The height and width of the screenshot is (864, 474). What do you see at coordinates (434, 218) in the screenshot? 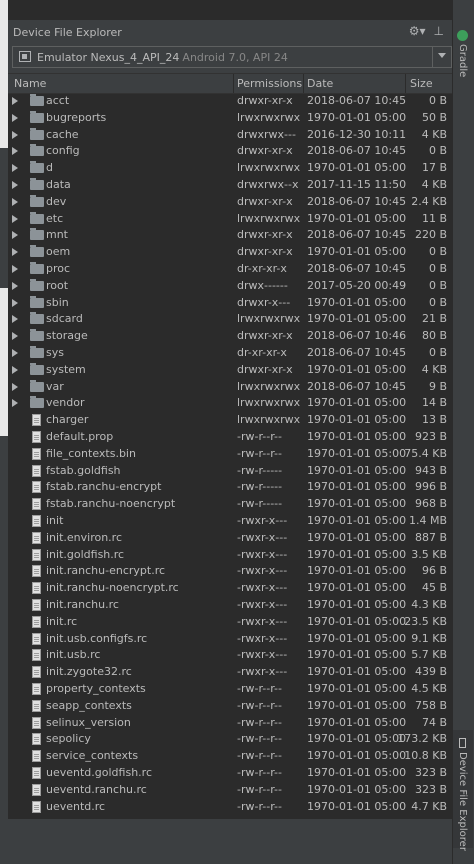
I see `file-size: 11 B` at bounding box center [434, 218].